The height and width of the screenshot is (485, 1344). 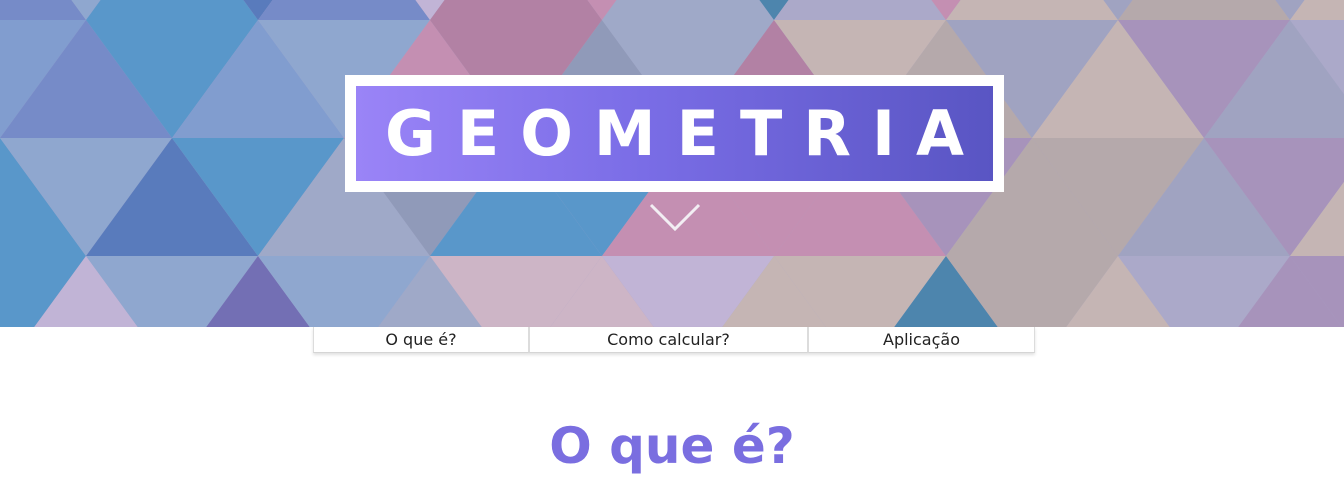 I want to click on chevron-down-icon, so click(x=675, y=218).